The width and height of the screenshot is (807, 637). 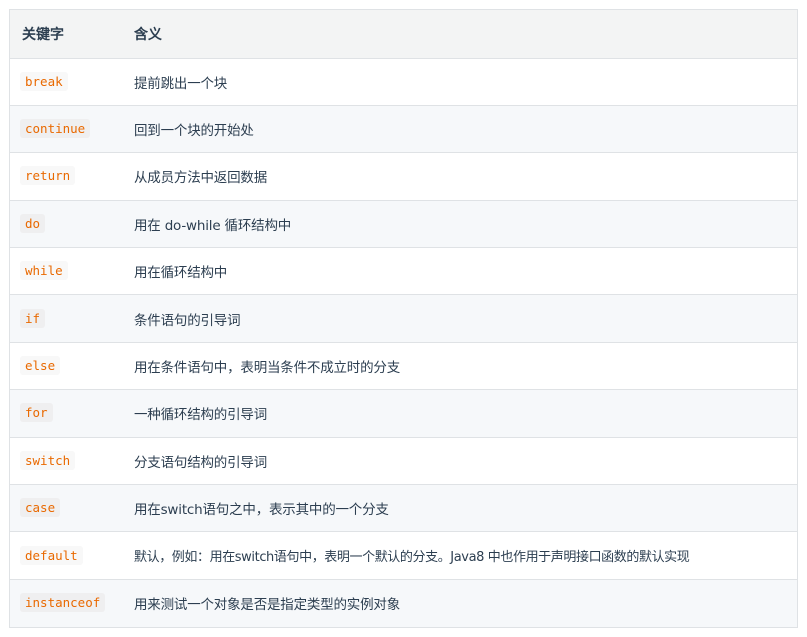 I want to click on keyword-code: while, so click(x=44, y=271).